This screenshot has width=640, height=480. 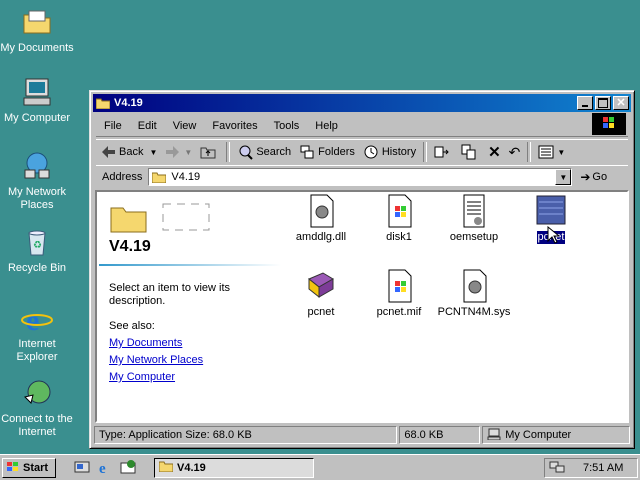 What do you see at coordinates (474, 237) in the screenshot?
I see `file-name: oemsetup` at bounding box center [474, 237].